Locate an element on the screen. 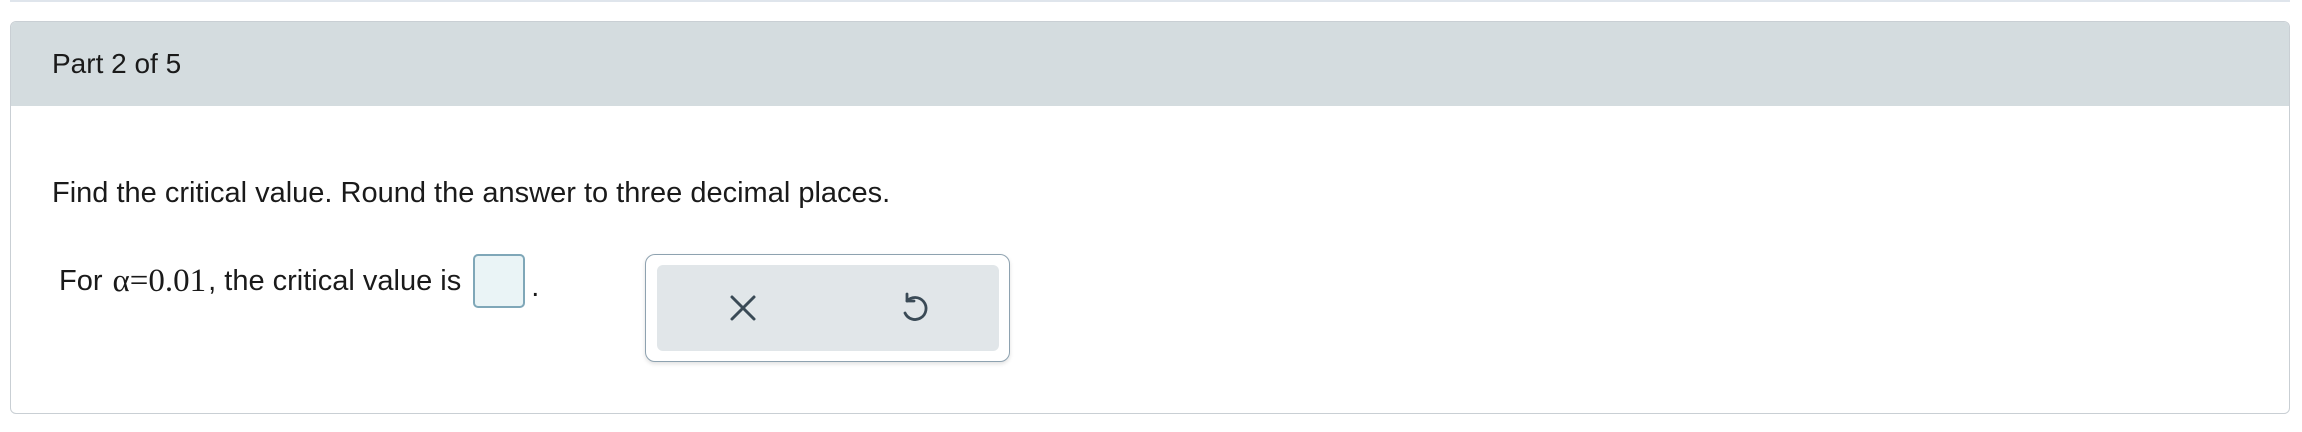  undo-button is located at coordinates (914, 308).